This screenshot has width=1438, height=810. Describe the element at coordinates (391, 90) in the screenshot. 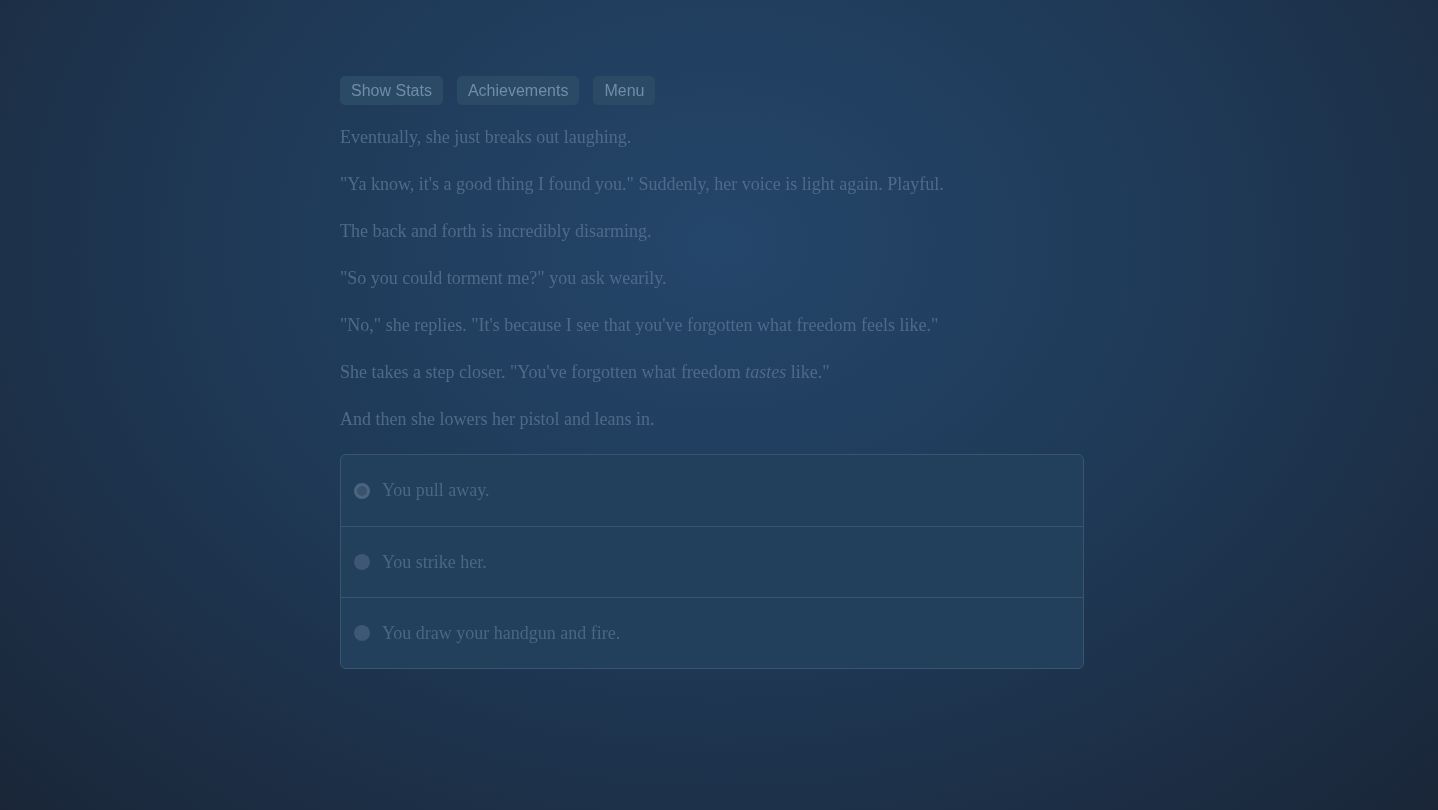

I see `toolbar-button: Show Stats` at that location.